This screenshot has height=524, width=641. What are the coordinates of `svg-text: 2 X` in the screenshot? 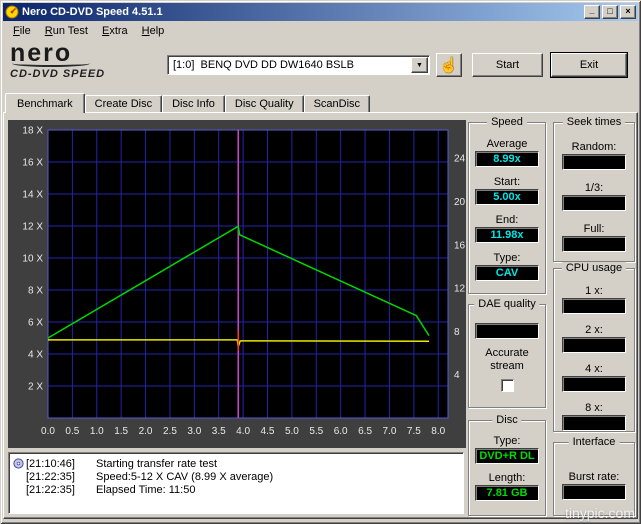 It's located at (35, 387).